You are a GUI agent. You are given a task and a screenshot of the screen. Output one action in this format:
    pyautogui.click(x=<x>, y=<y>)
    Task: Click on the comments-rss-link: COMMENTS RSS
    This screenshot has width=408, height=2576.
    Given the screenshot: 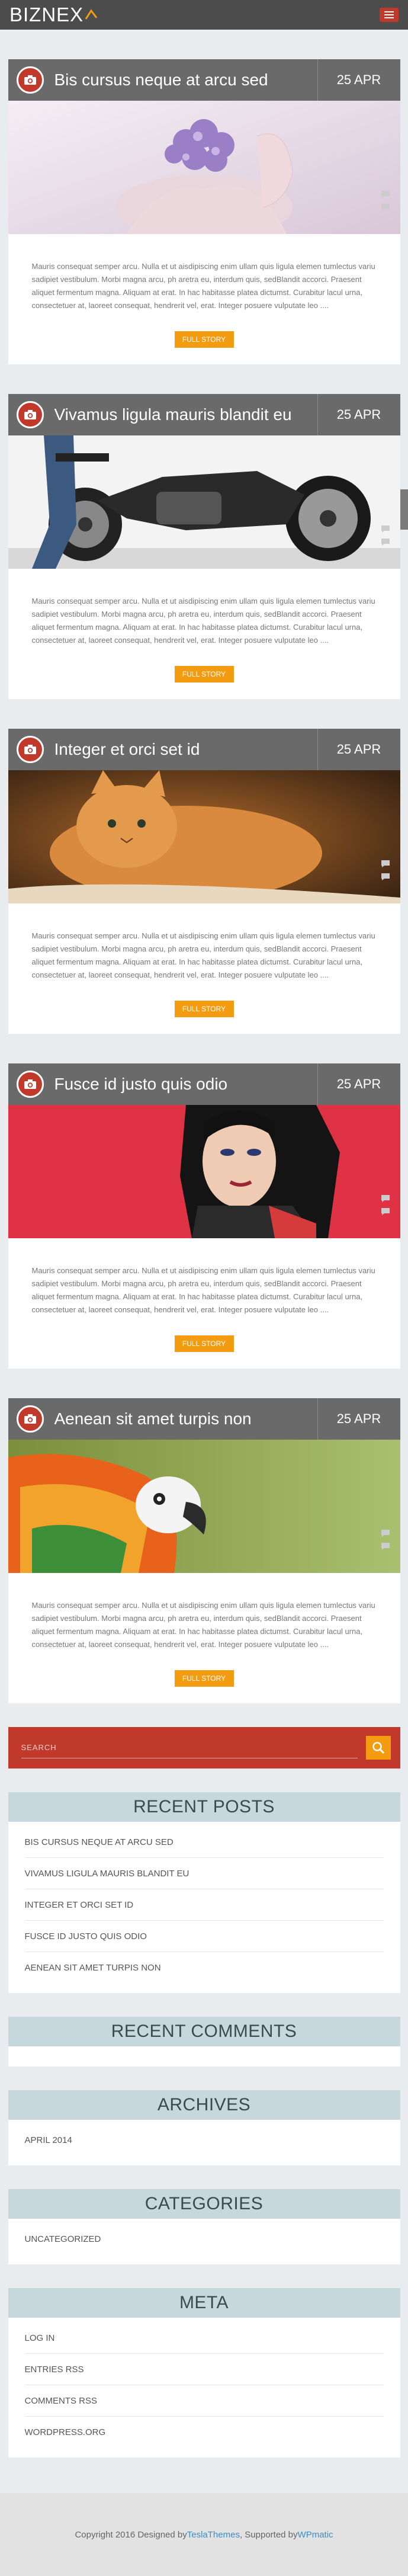 What is the action you would take?
    pyautogui.click(x=62, y=2401)
    